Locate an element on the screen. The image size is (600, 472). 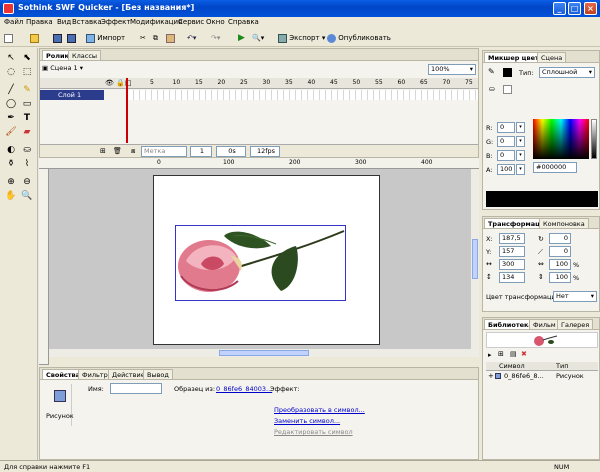
name-input is located at coordinates (136, 388).